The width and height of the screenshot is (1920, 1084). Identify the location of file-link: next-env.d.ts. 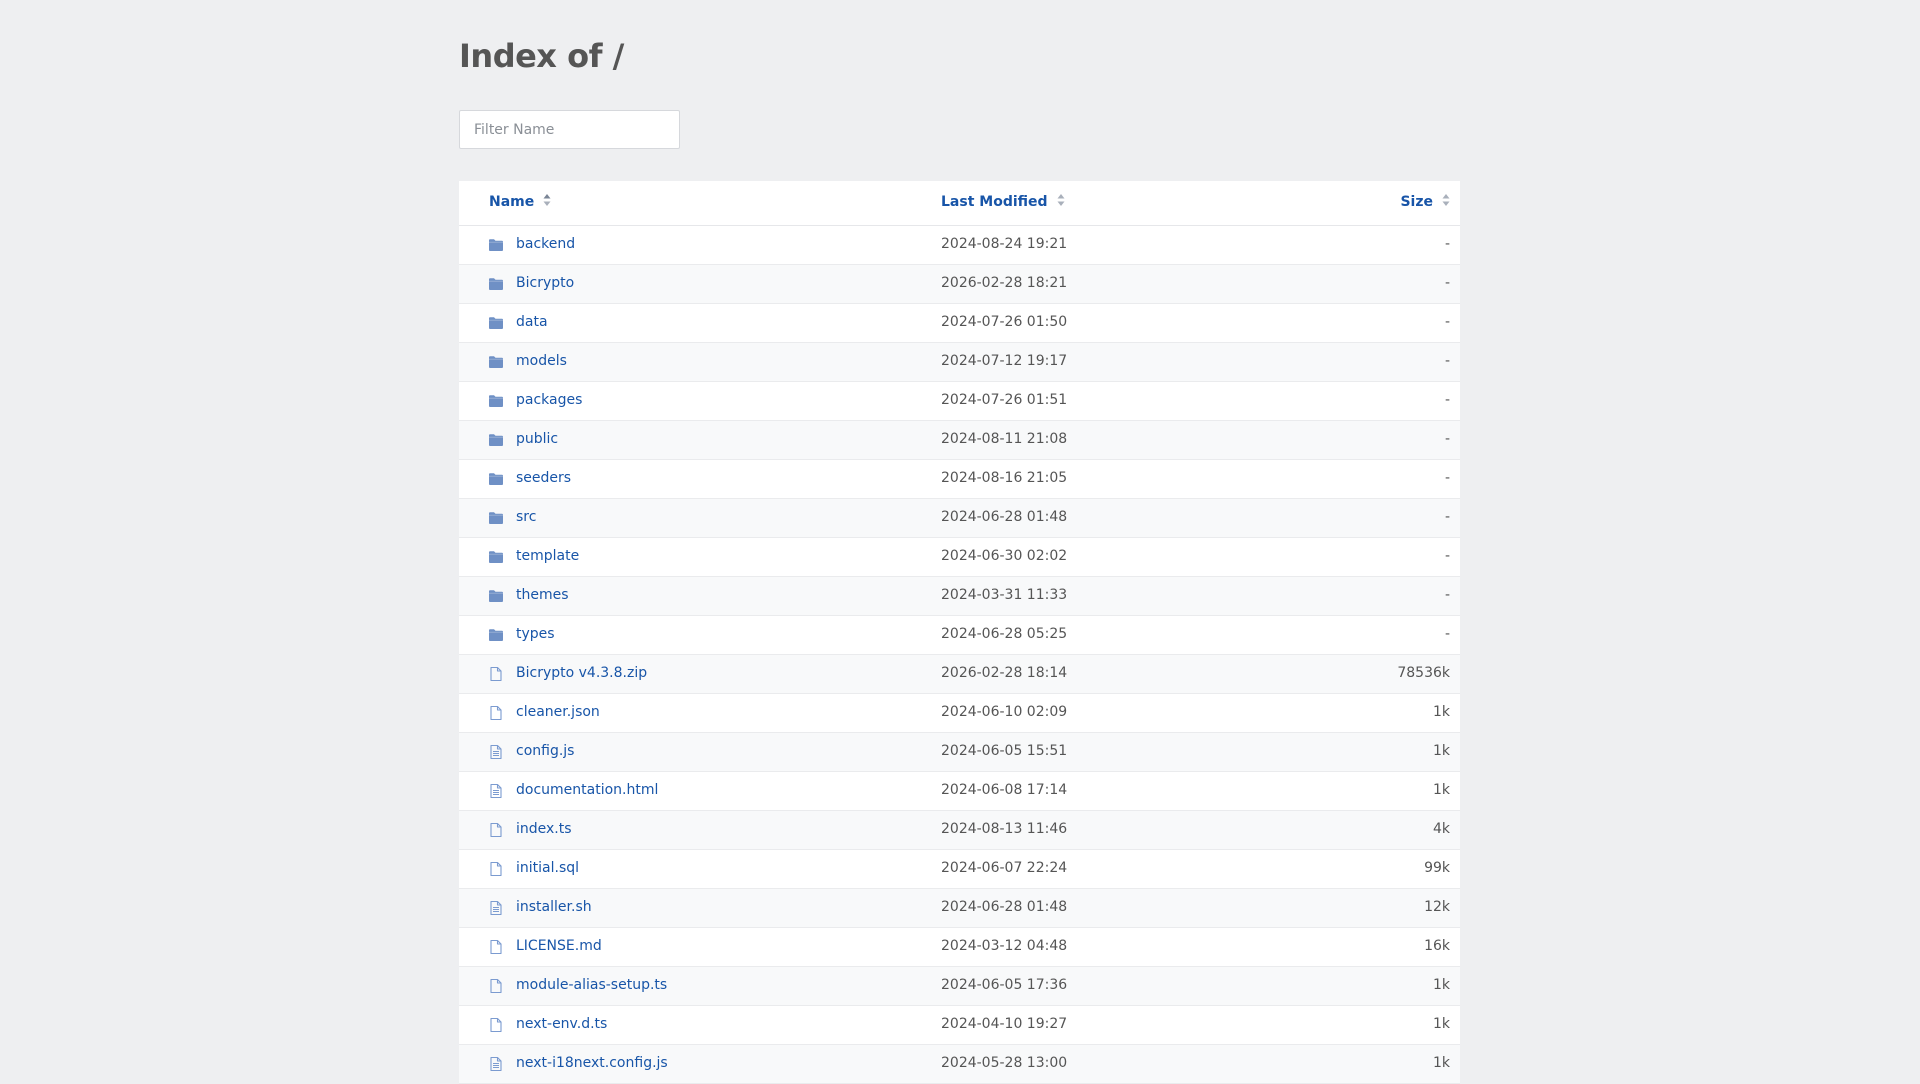
(561, 1024).